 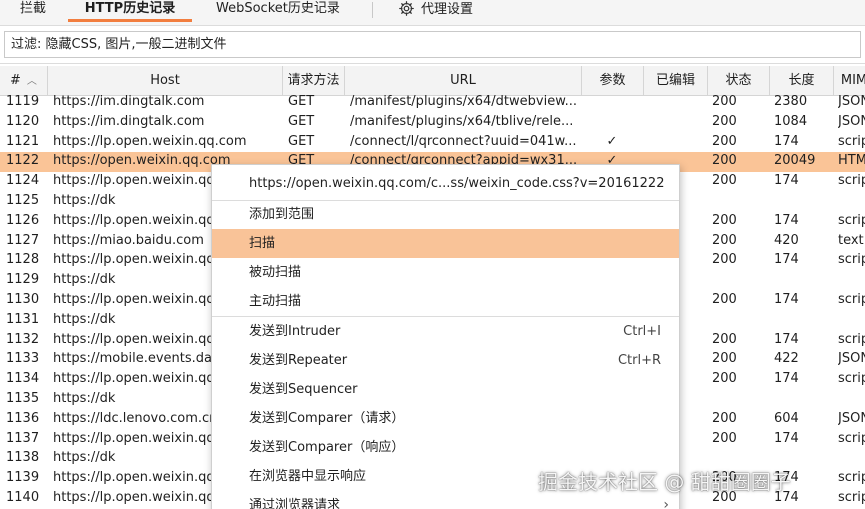 What do you see at coordinates (278, 13) in the screenshot?
I see `tab-websocket-history: WebSocket历史记录` at bounding box center [278, 13].